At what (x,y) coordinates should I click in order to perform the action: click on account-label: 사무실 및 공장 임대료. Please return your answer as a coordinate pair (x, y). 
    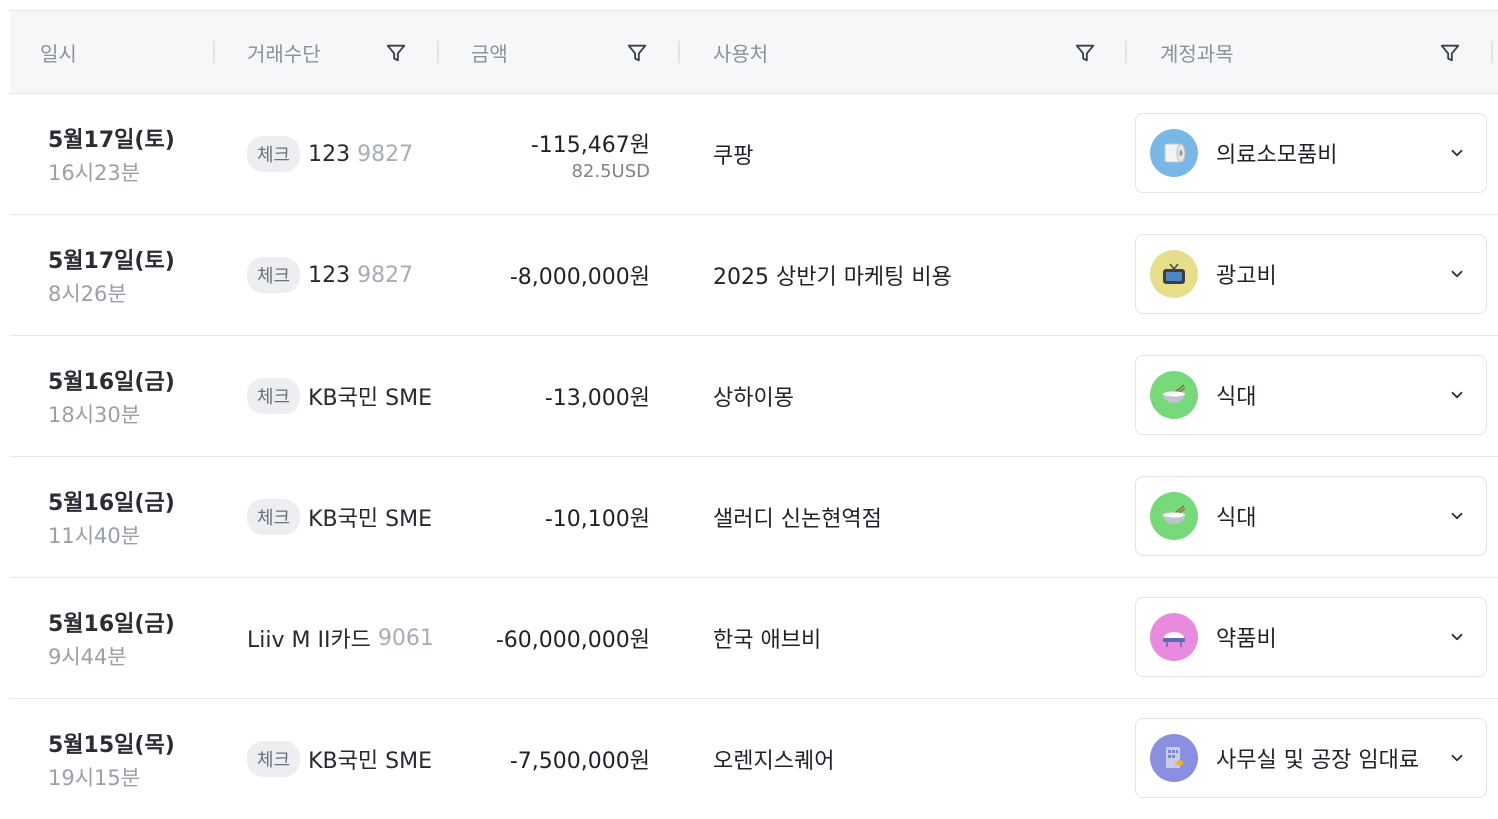
    Looking at the image, I should click on (1318, 760).